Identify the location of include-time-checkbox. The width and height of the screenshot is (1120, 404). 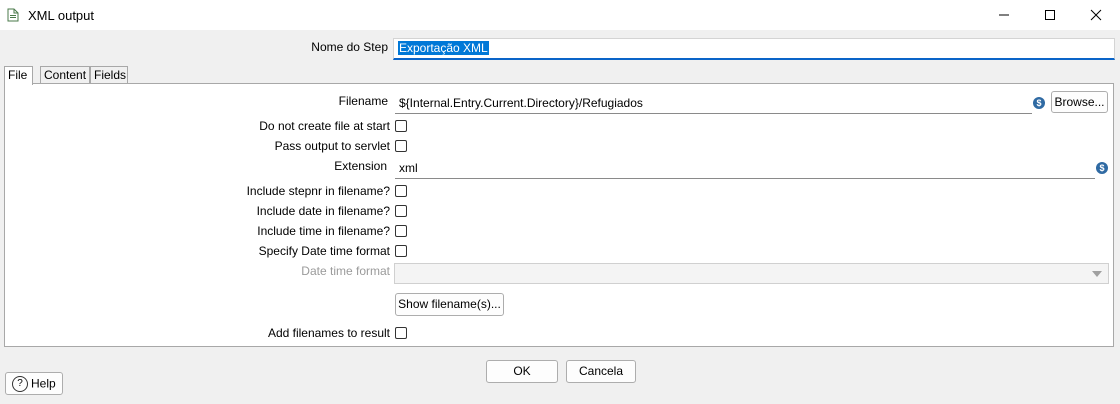
(401, 231).